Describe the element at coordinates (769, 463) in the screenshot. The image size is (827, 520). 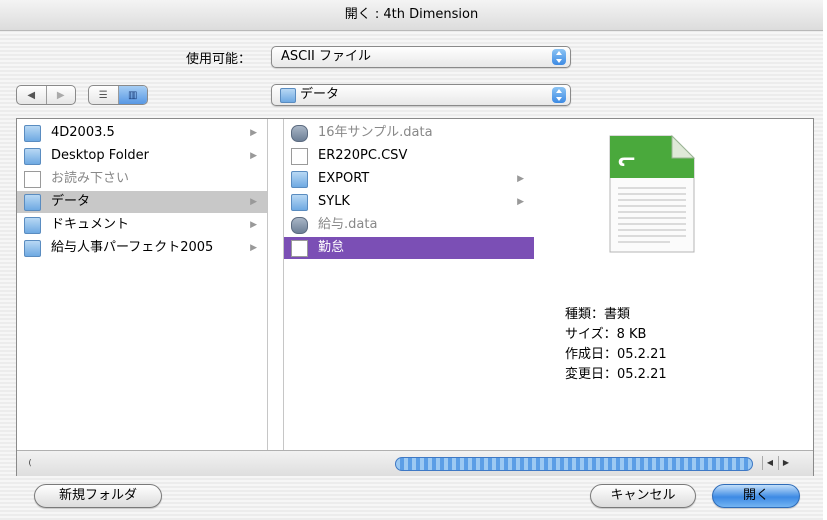
I see `scroll-left-arrow-icon: ◀` at that location.